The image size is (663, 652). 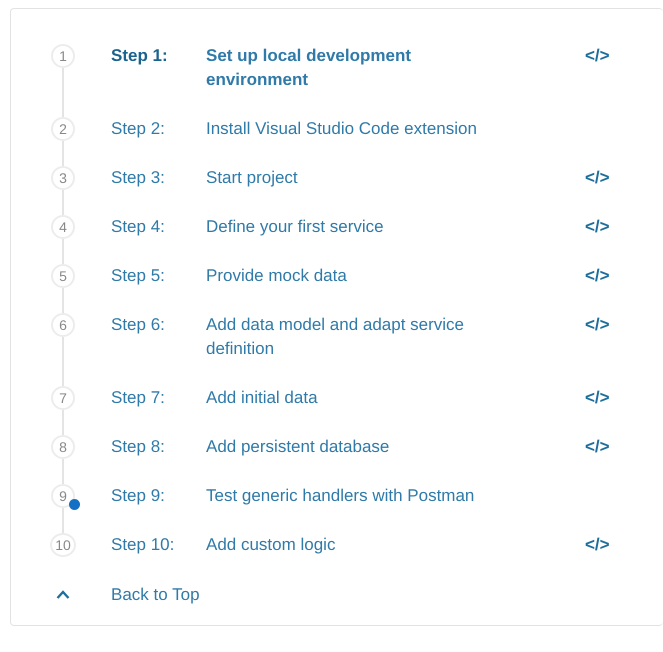 I want to click on step-label: Step 7:, so click(x=138, y=398).